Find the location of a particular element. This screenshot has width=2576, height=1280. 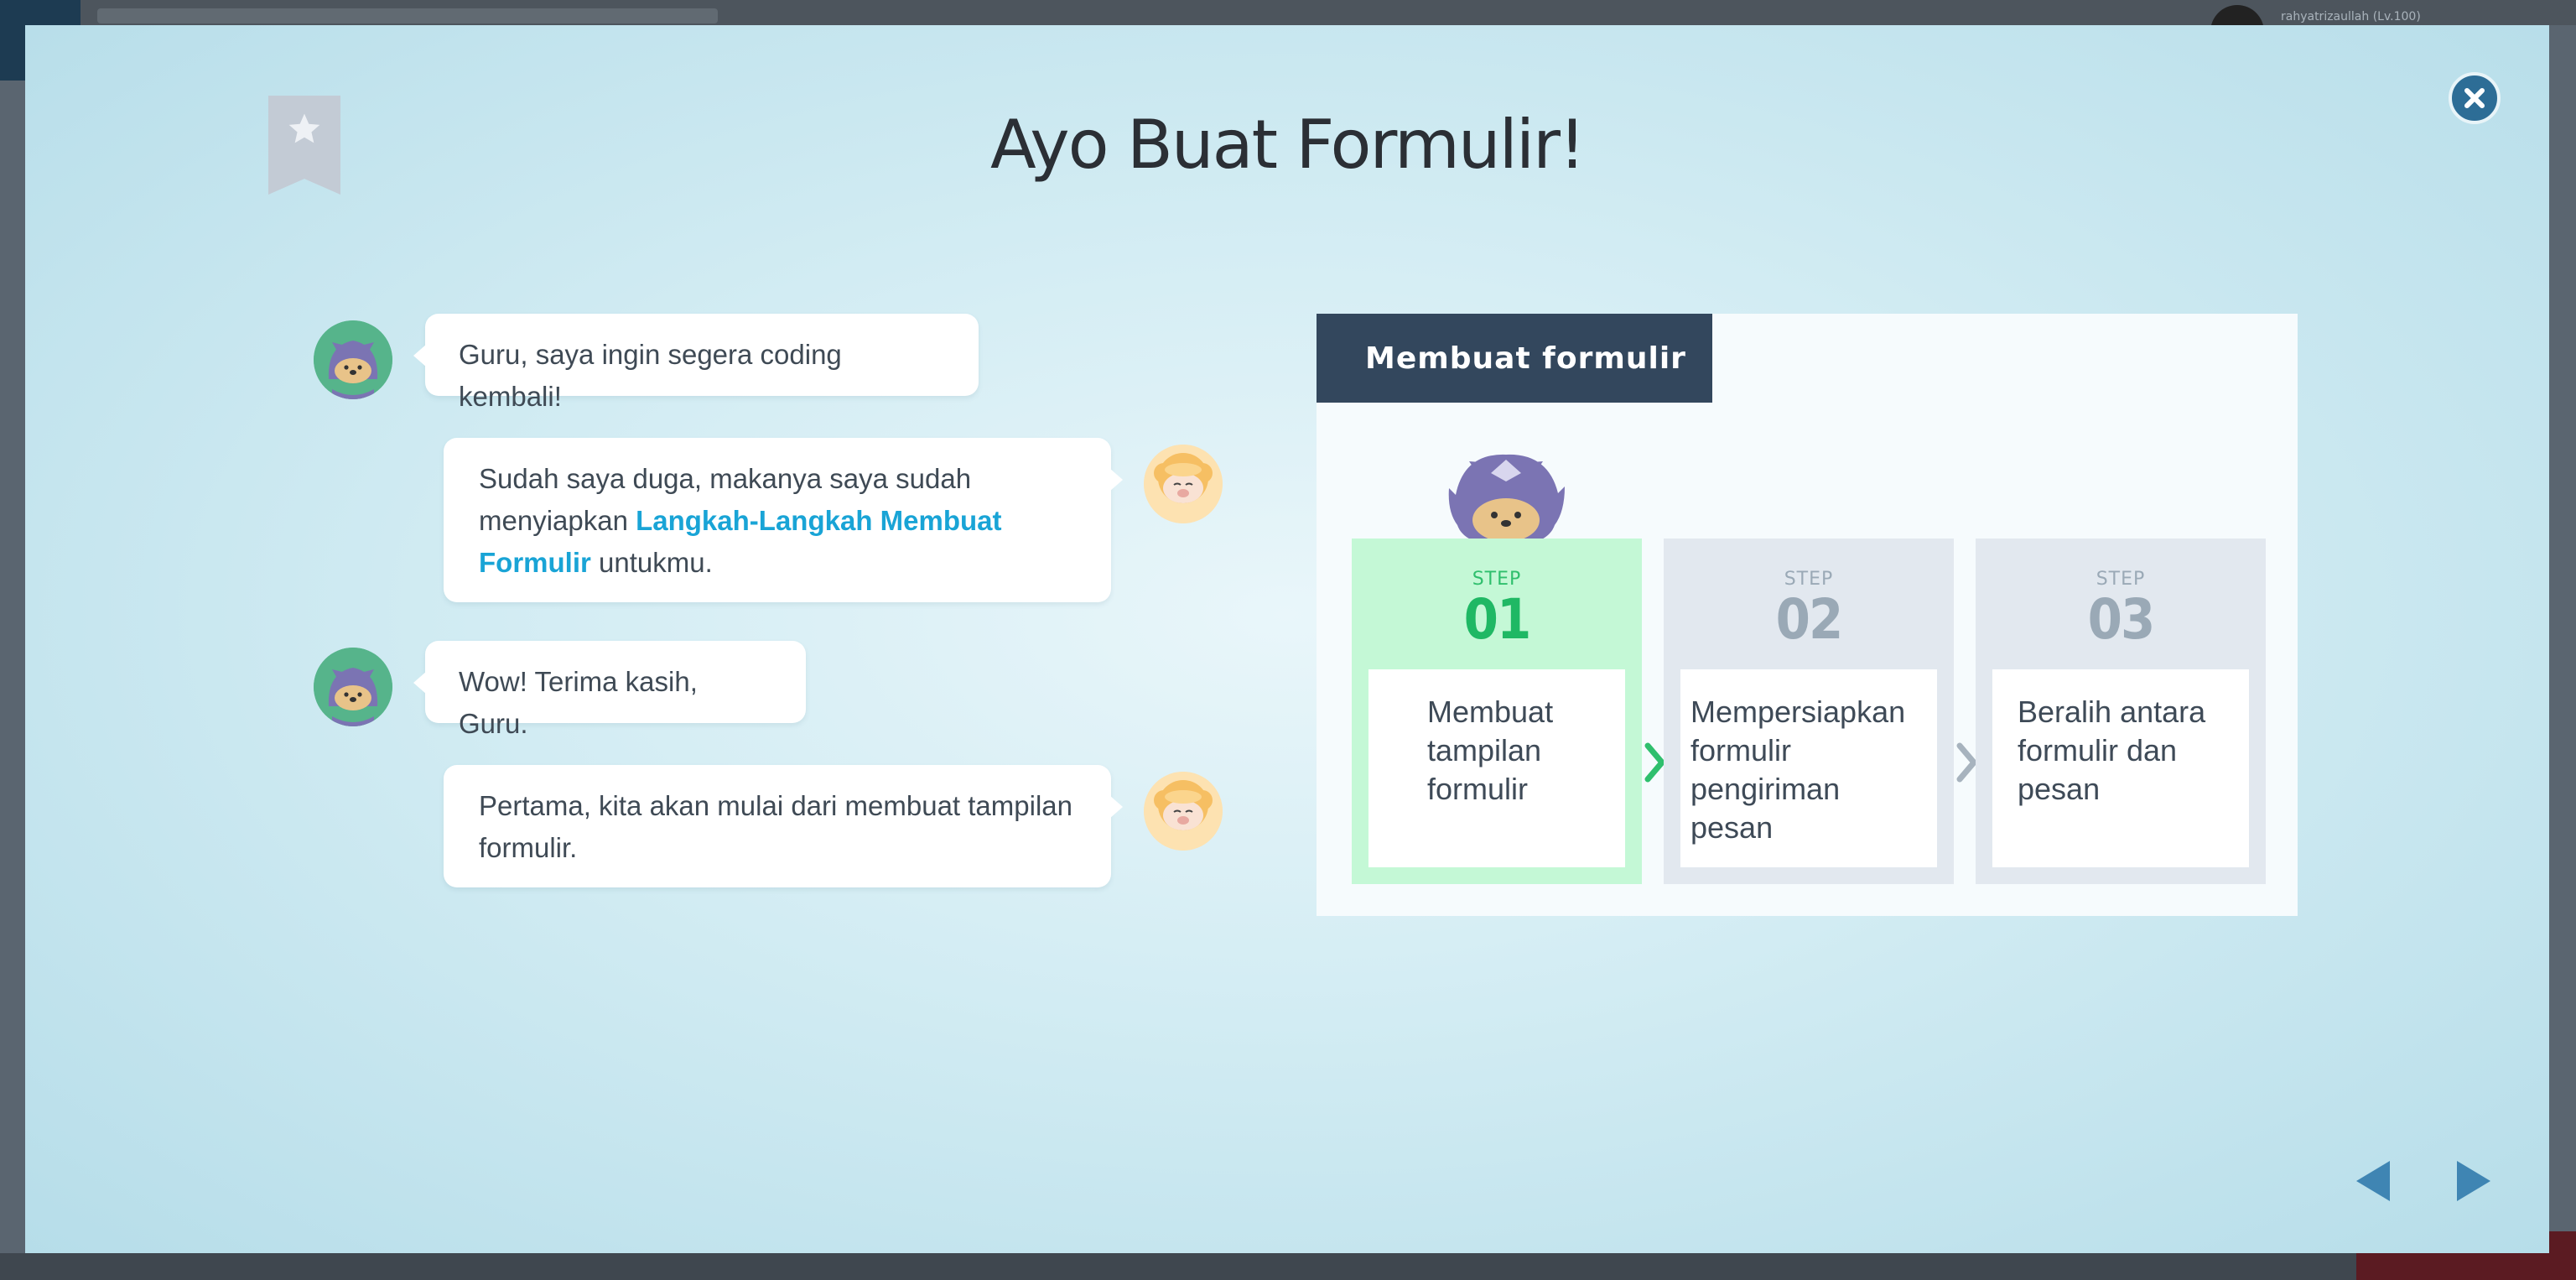

chat-bubble-student: Guru, saya ingin segera coding kembali! is located at coordinates (696, 363).